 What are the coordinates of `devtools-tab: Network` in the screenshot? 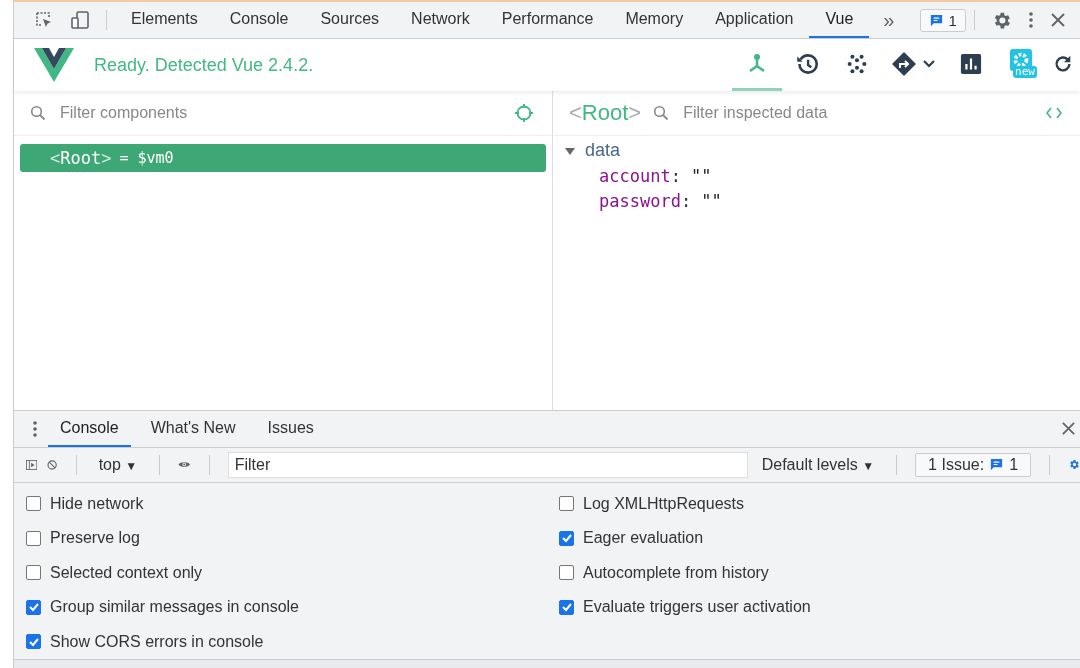 It's located at (440, 20).